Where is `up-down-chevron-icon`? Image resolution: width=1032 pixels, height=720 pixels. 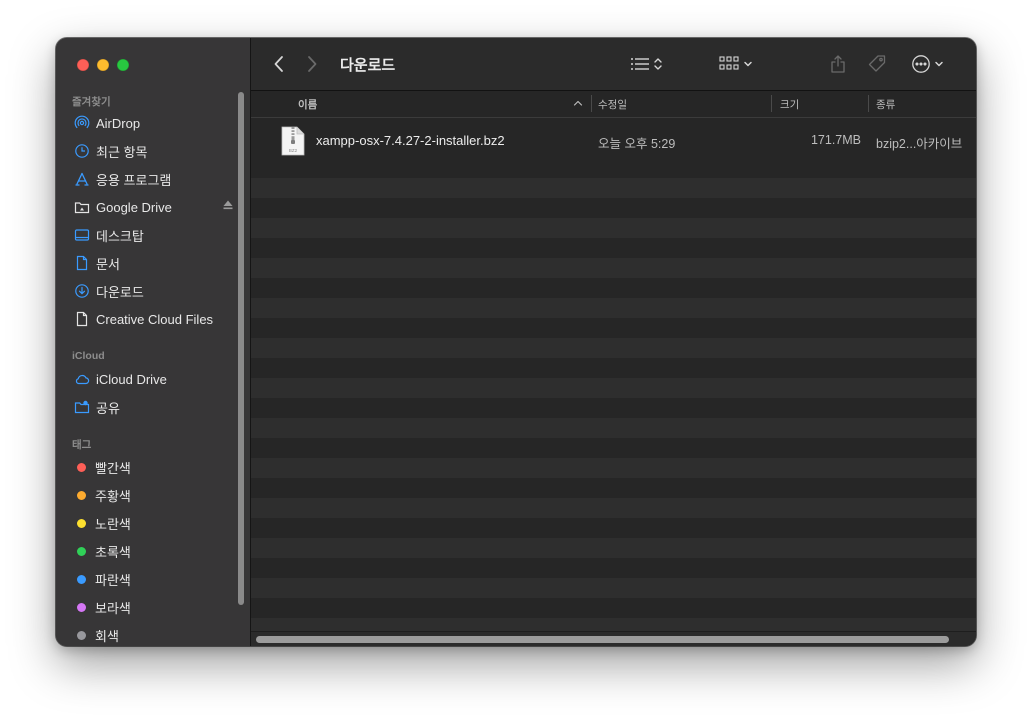 up-down-chevron-icon is located at coordinates (658, 64).